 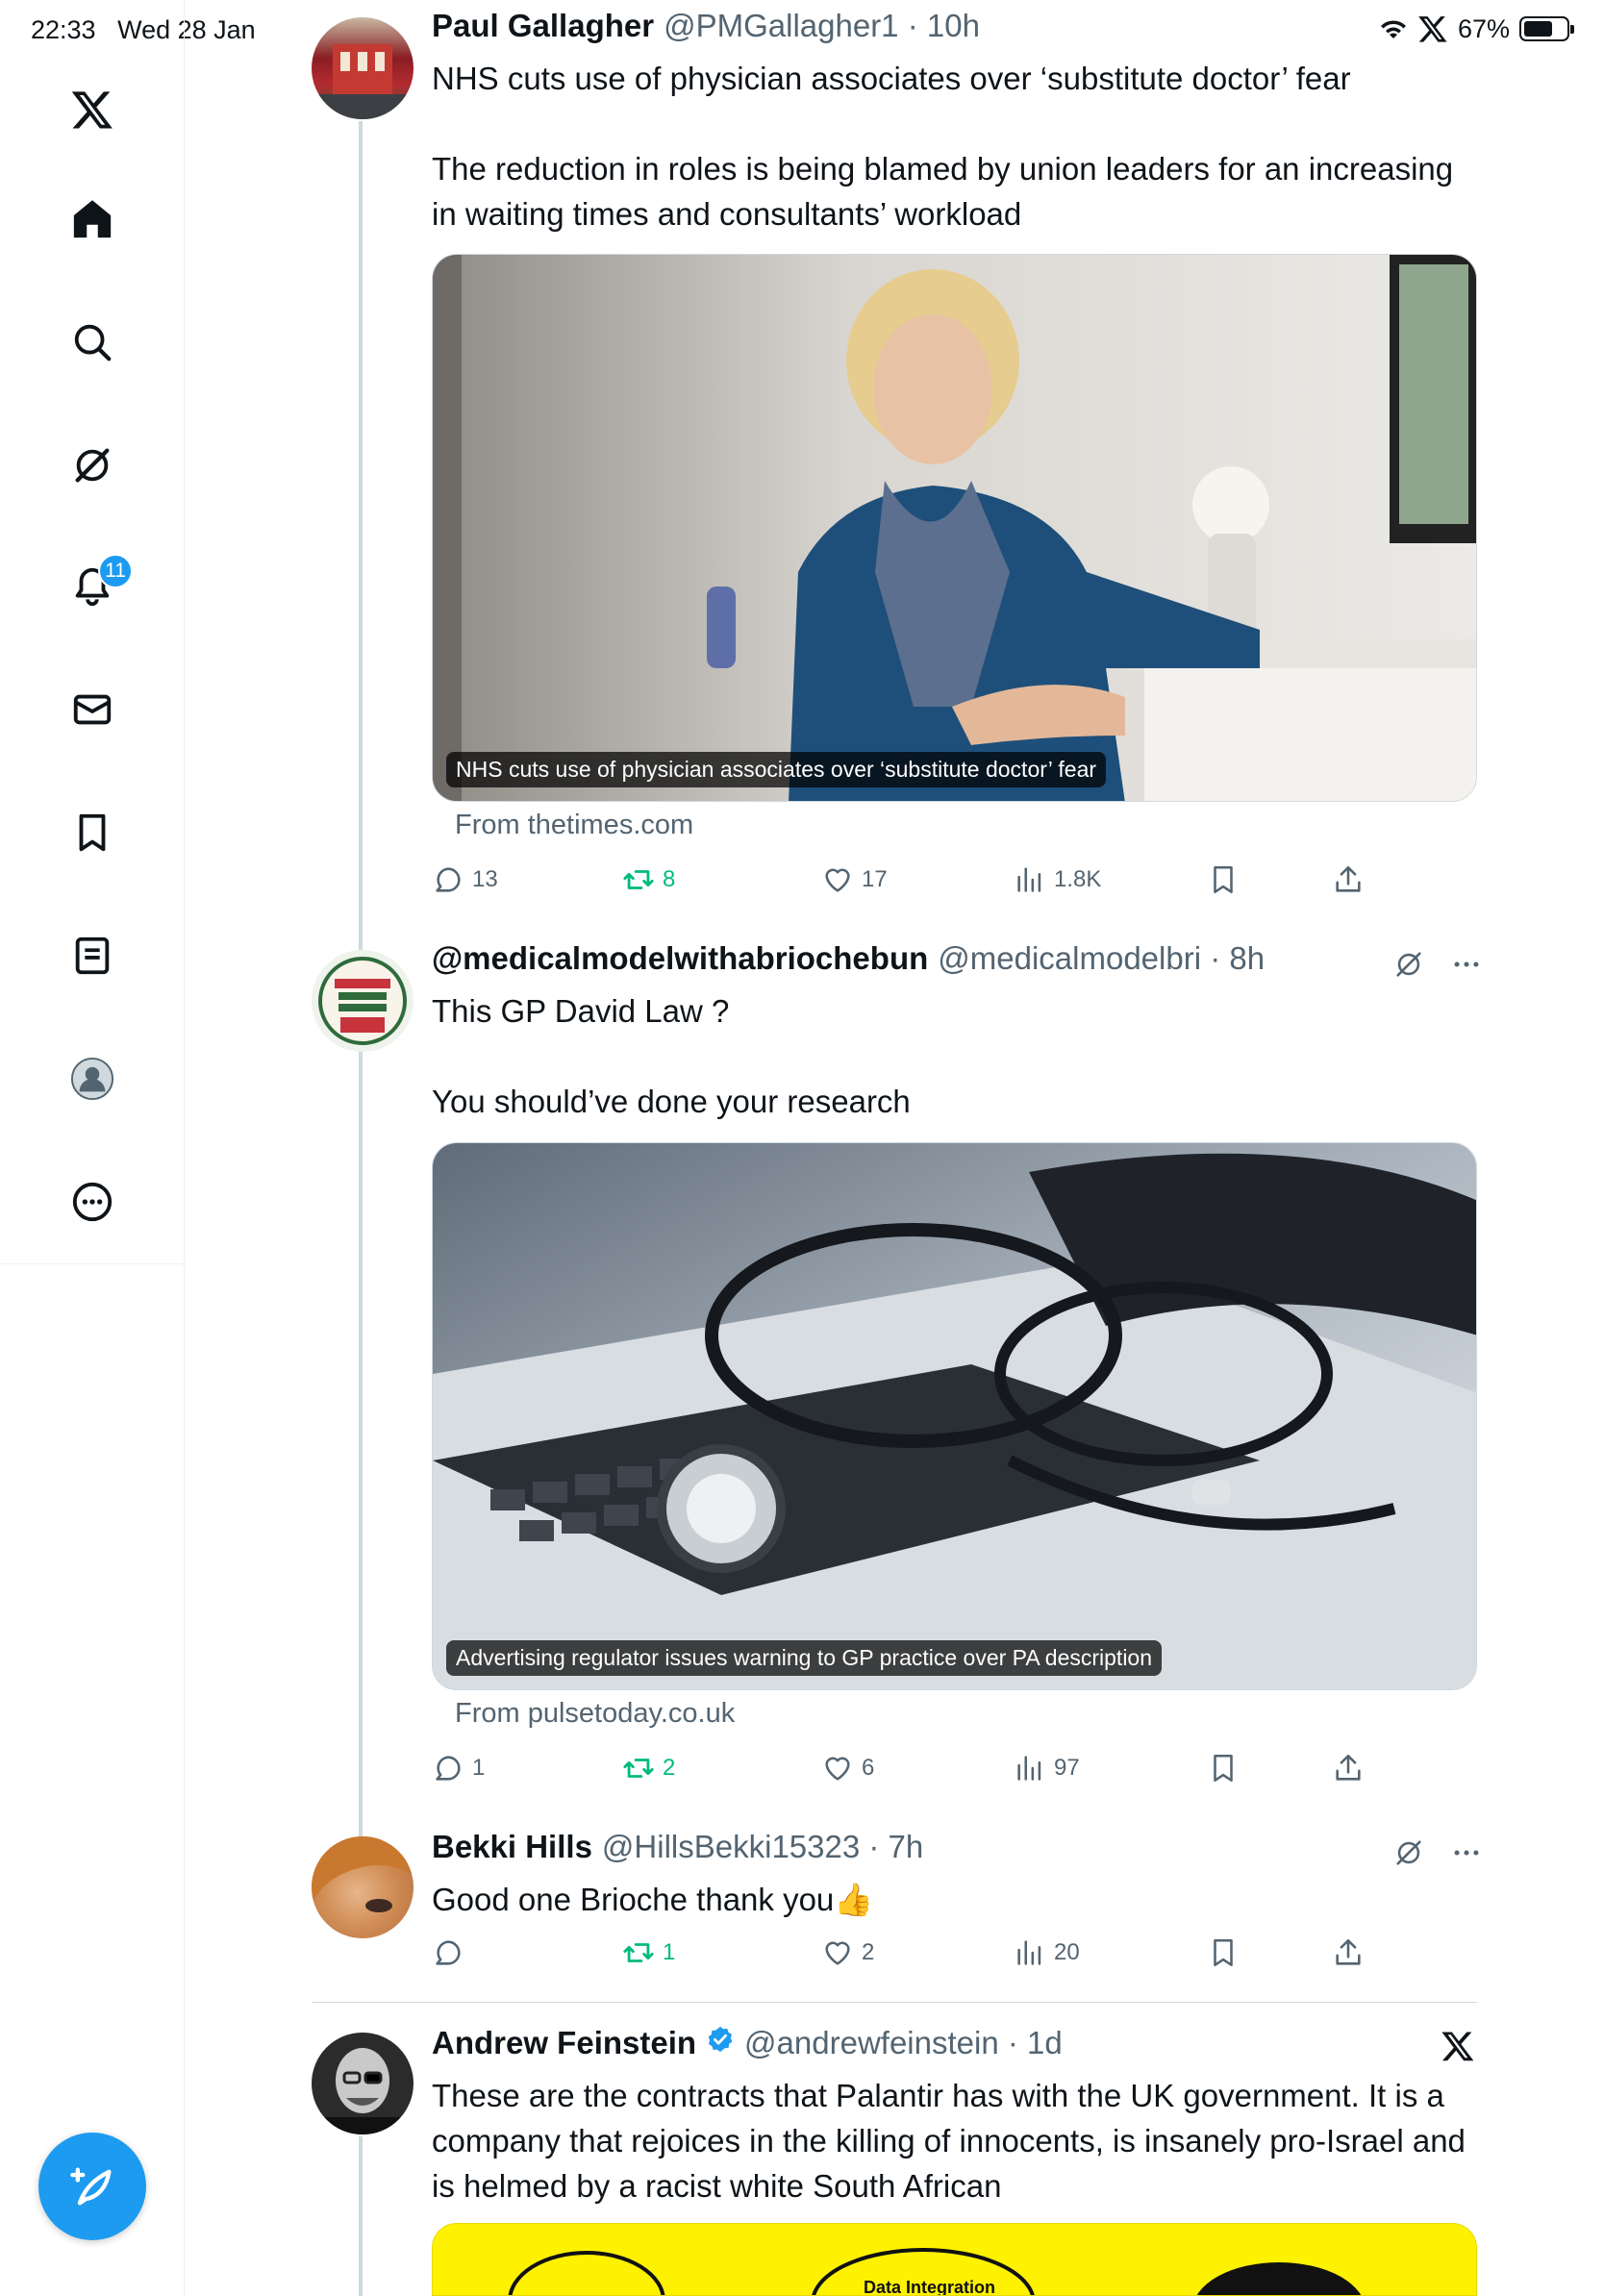 What do you see at coordinates (543, 26) in the screenshot?
I see `author-name: Paul Gallagher` at bounding box center [543, 26].